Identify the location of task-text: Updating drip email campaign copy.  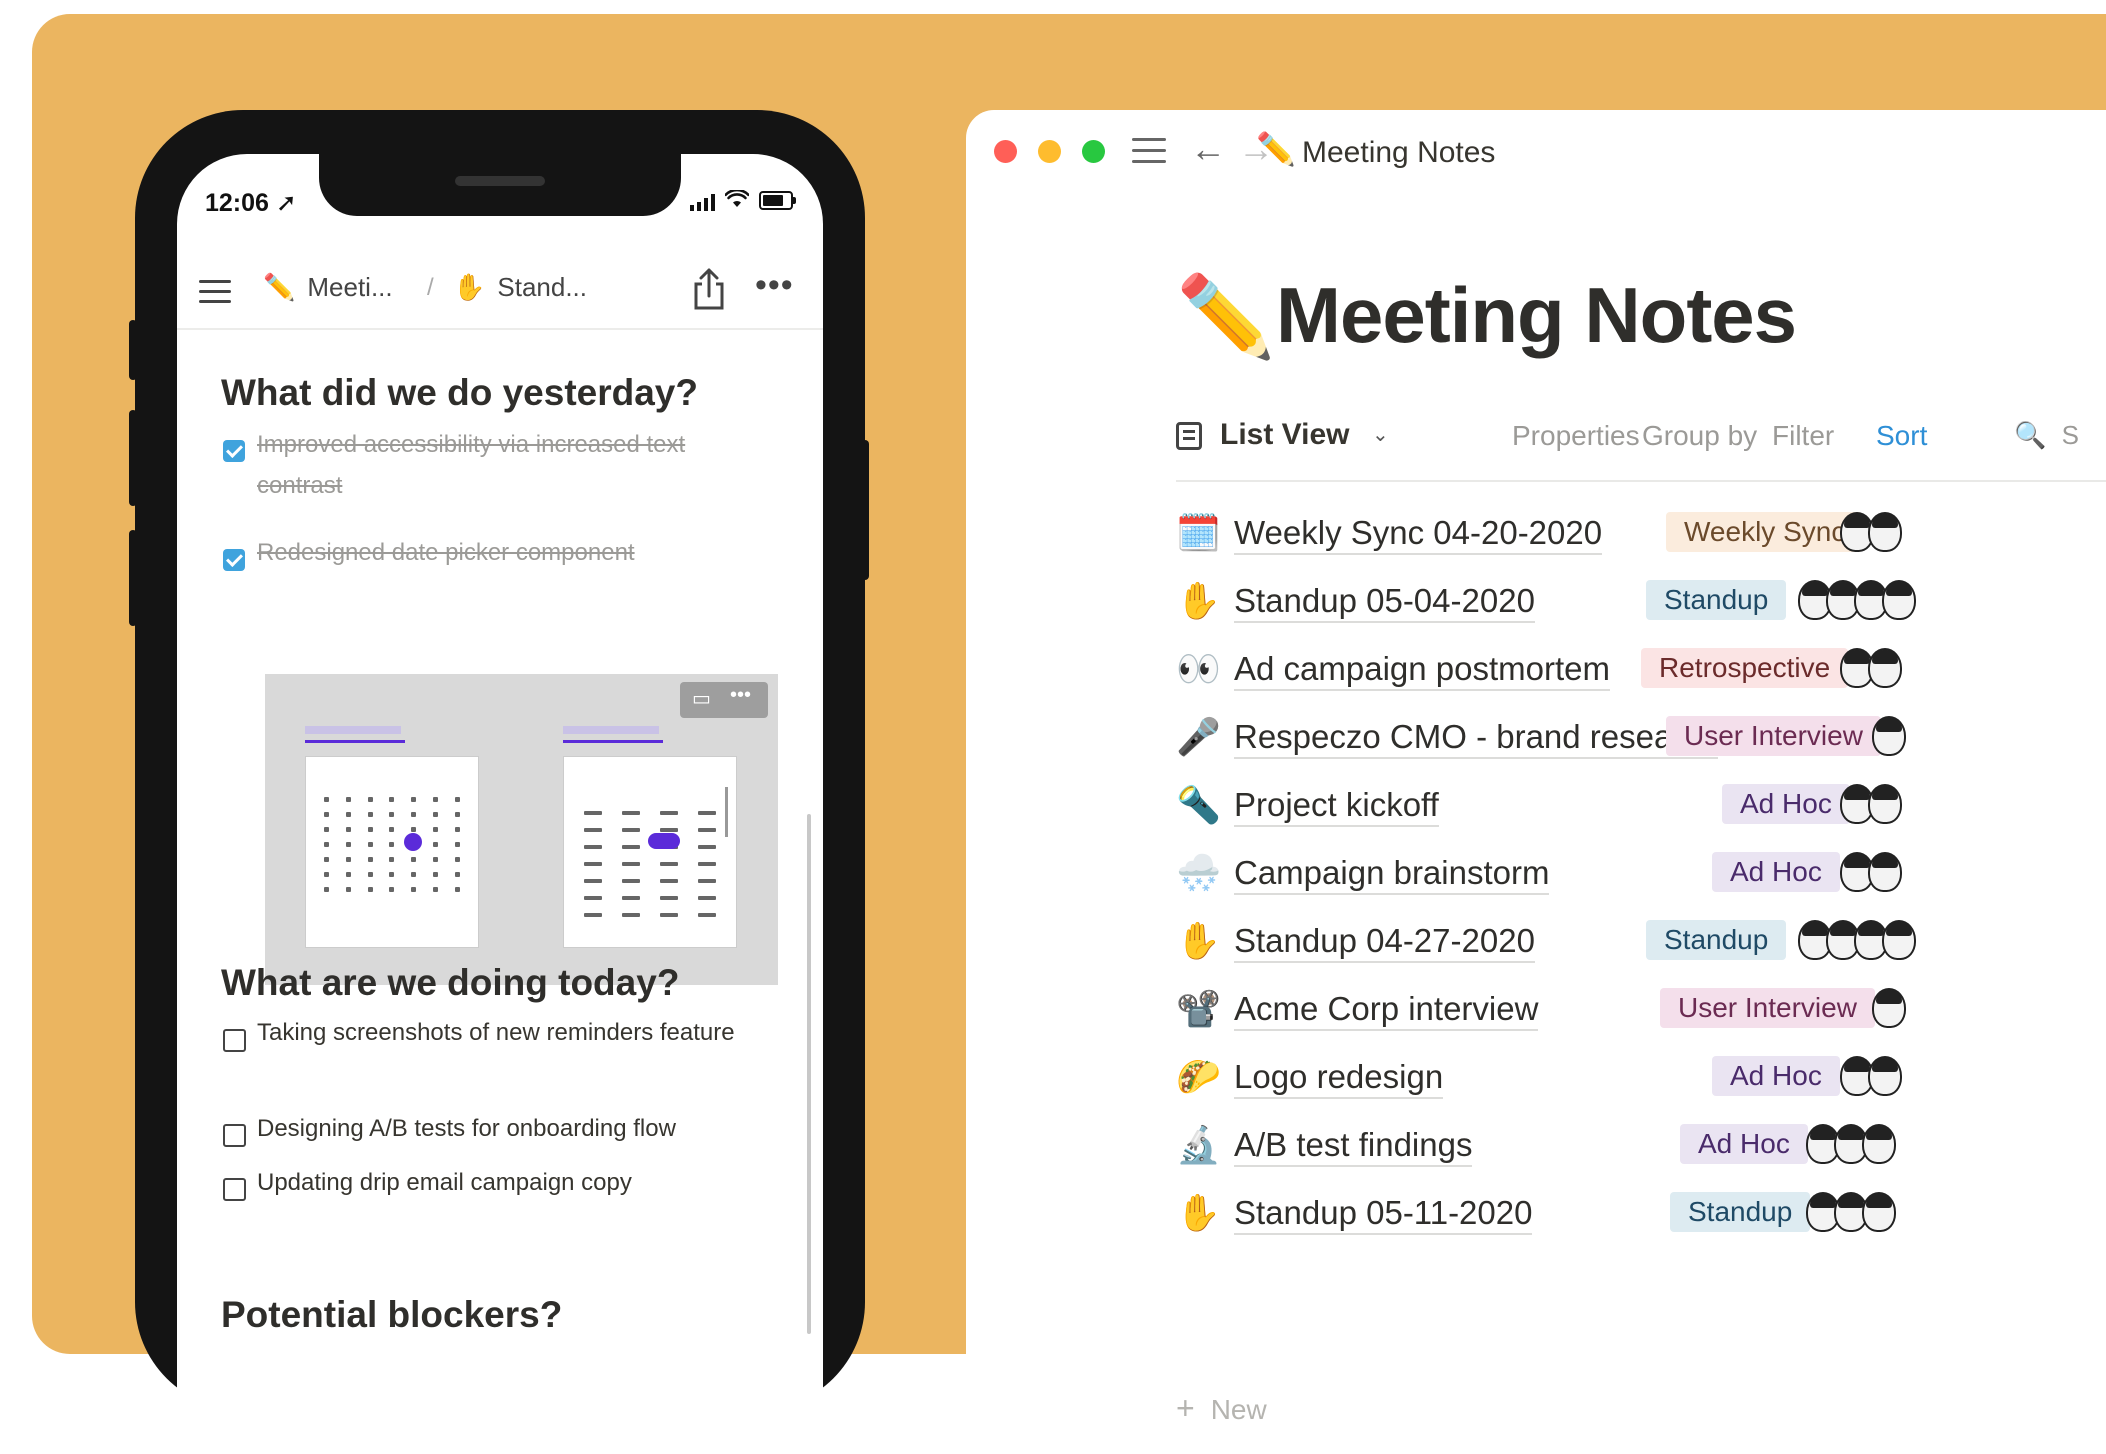
(517, 1182).